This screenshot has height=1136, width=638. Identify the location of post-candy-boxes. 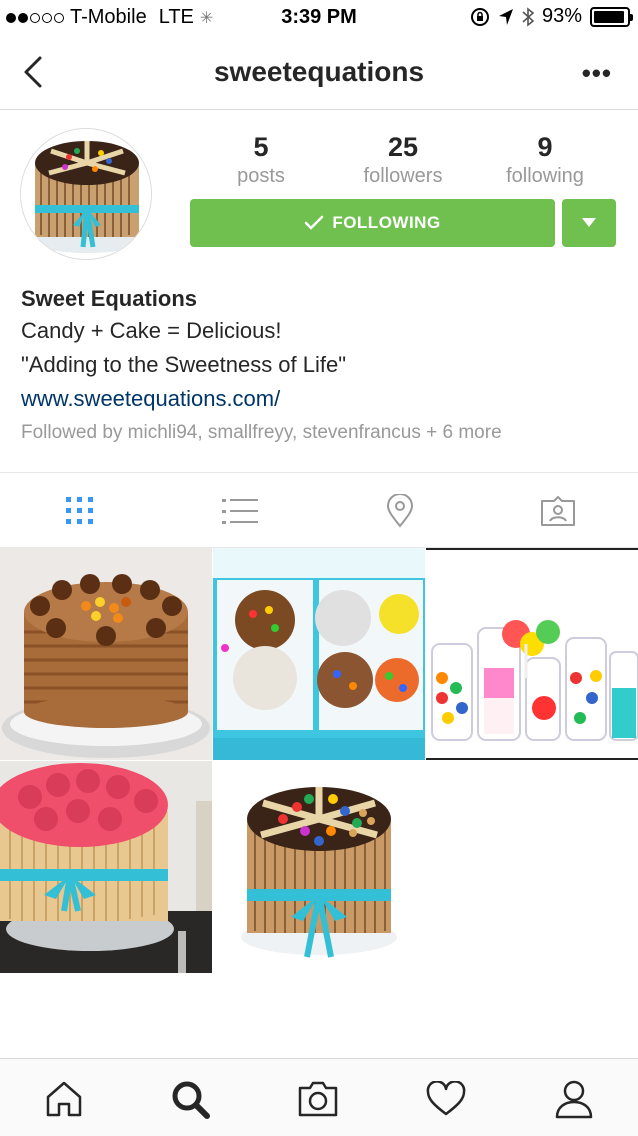
(319, 654).